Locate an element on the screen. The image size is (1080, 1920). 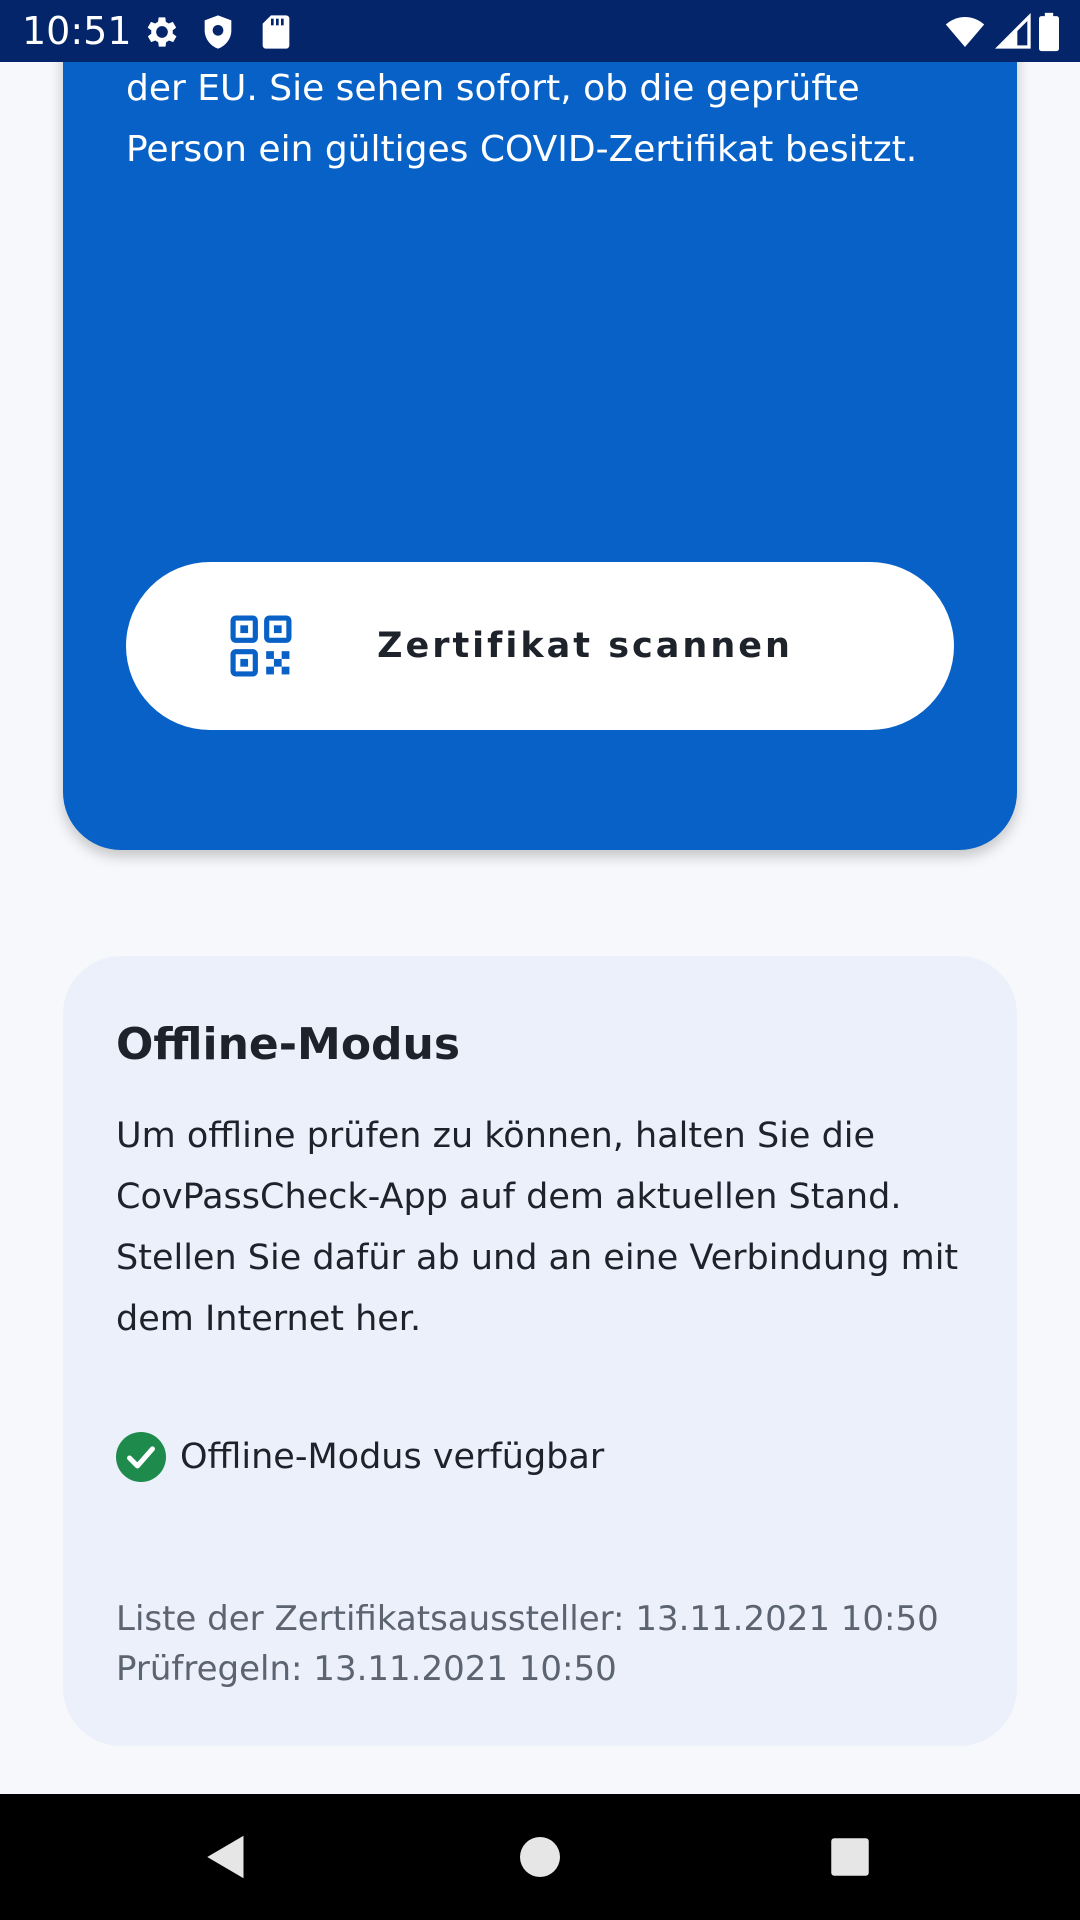
navigation-bar is located at coordinates (540, 1857).